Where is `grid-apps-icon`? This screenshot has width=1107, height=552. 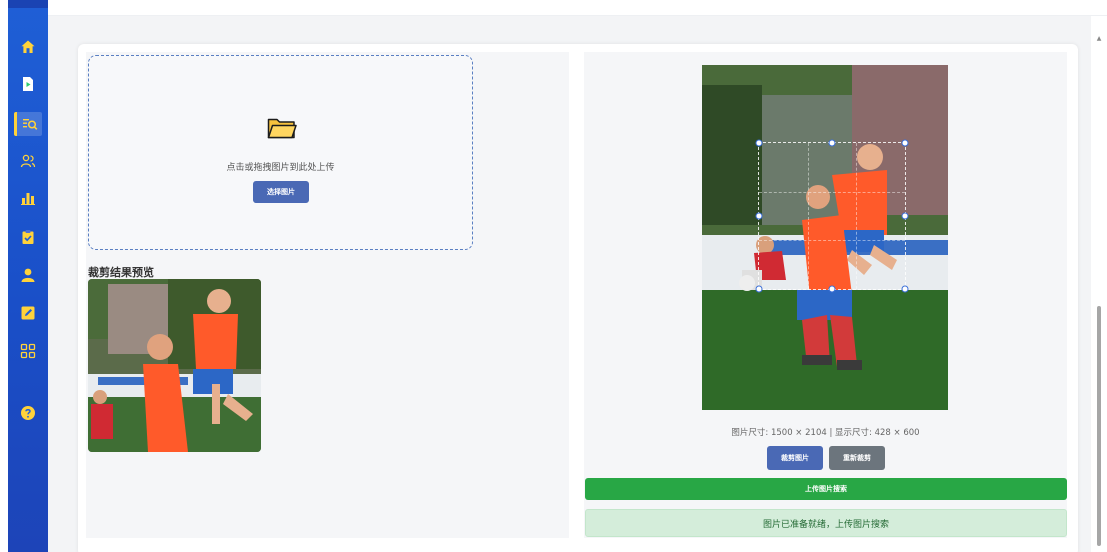
grid-apps-icon is located at coordinates (28, 351).